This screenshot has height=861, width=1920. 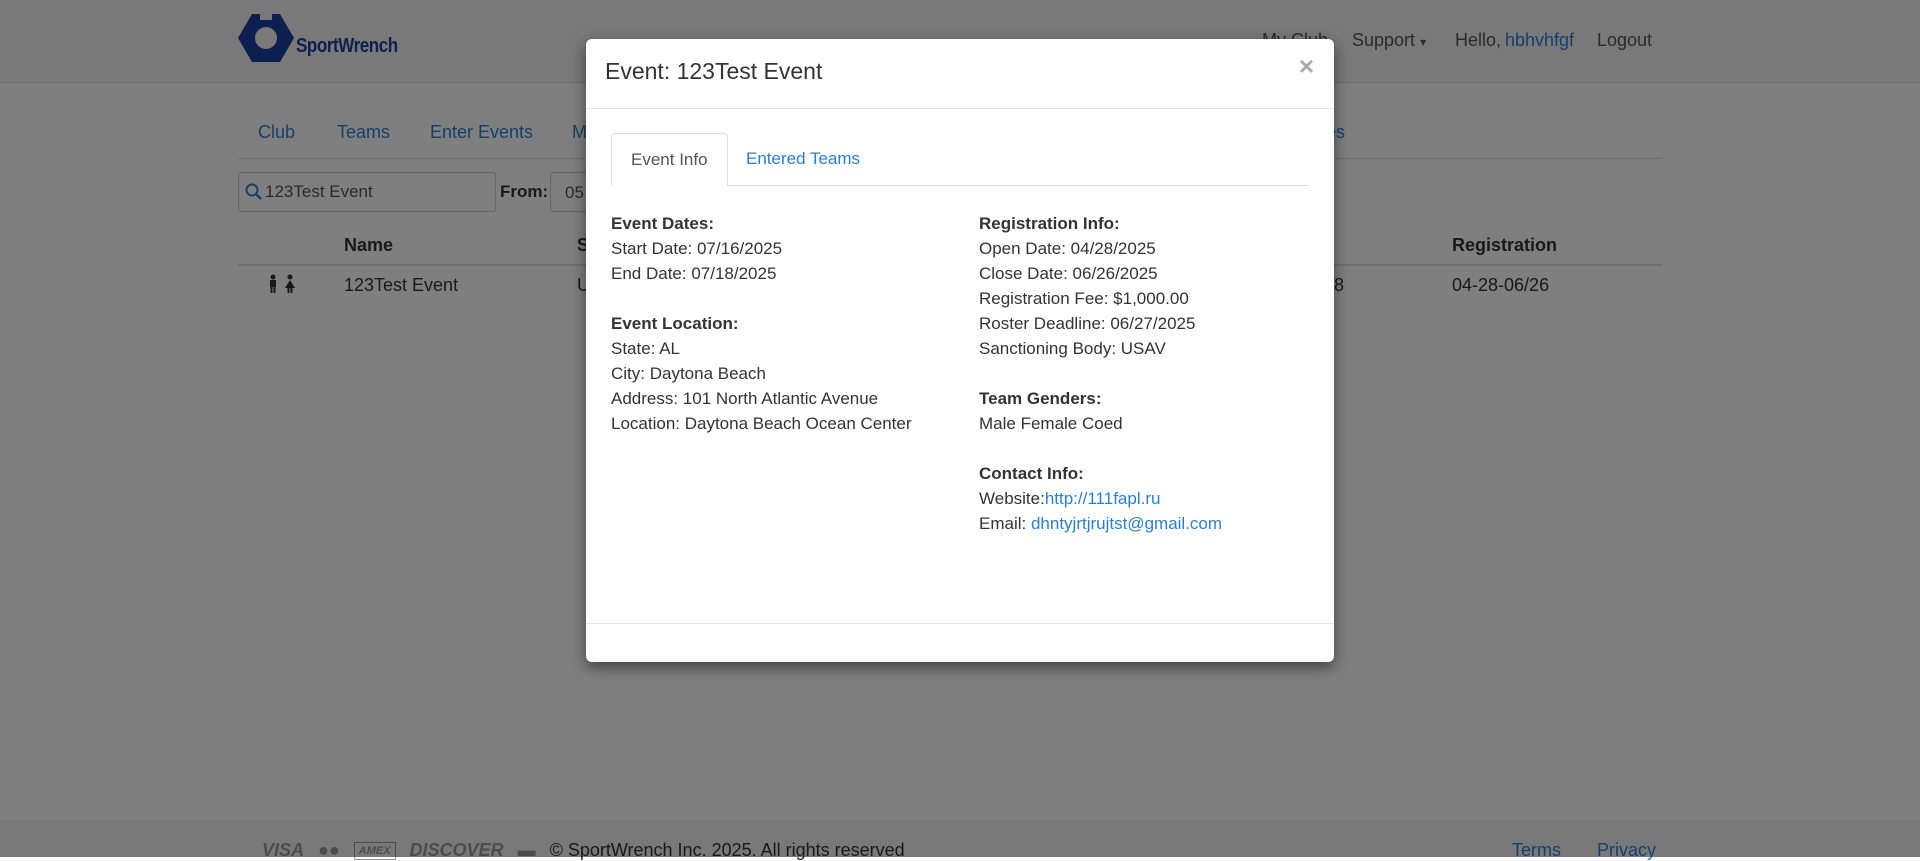 I want to click on event-dates-heading: Event Dates:, so click(x=662, y=223).